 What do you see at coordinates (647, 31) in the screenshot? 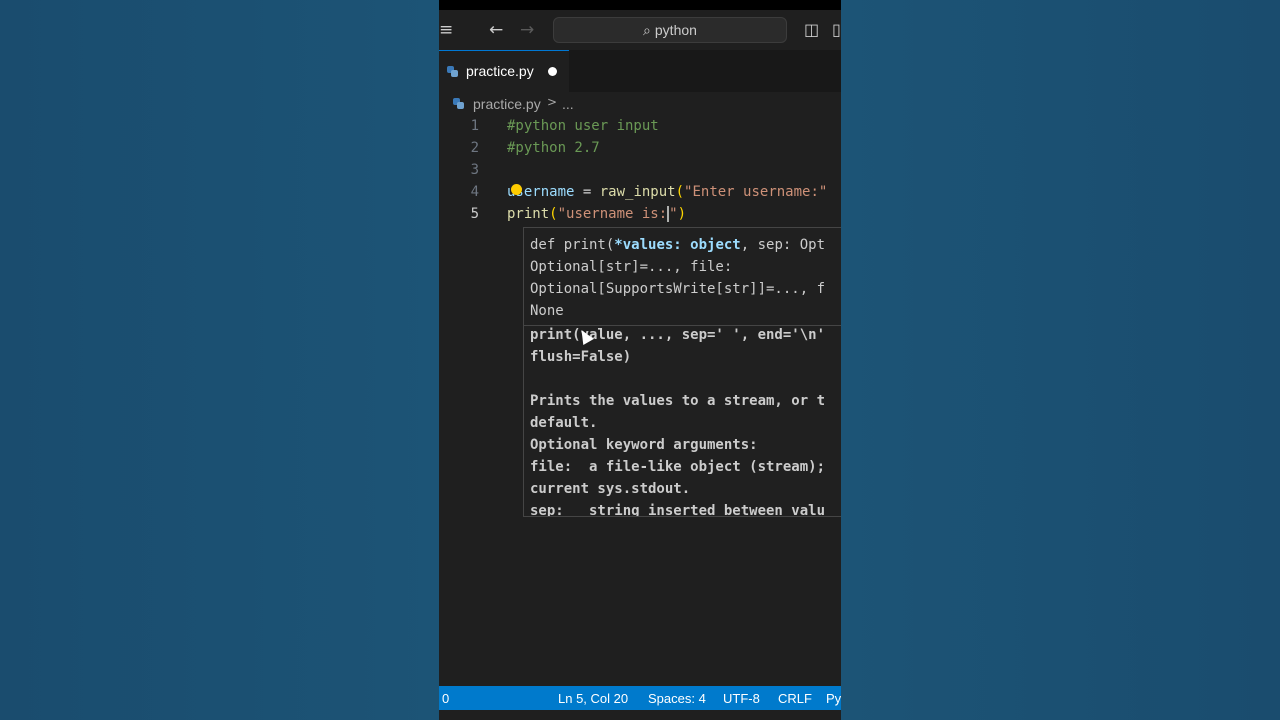
I see `search-icon: ⌕` at bounding box center [647, 31].